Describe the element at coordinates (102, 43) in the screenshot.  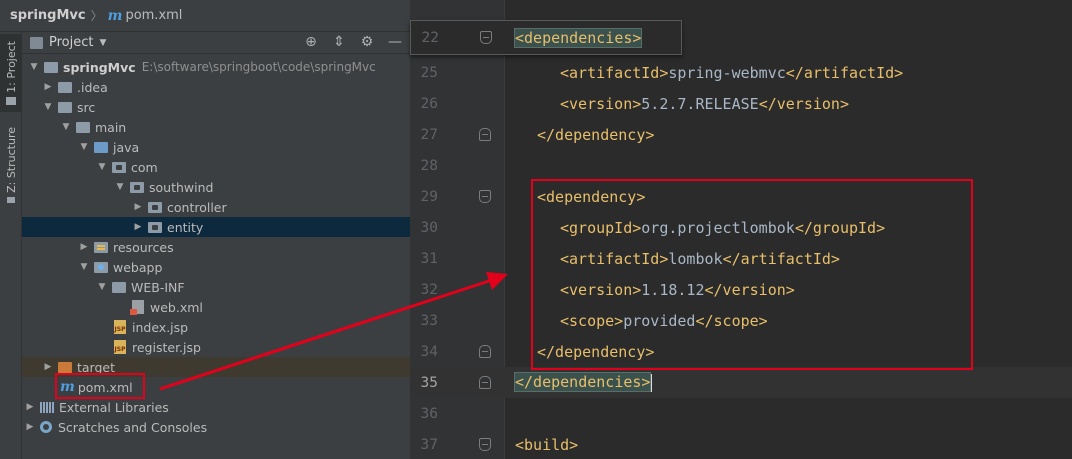
I see `chevron-down-icon: ▼` at that location.